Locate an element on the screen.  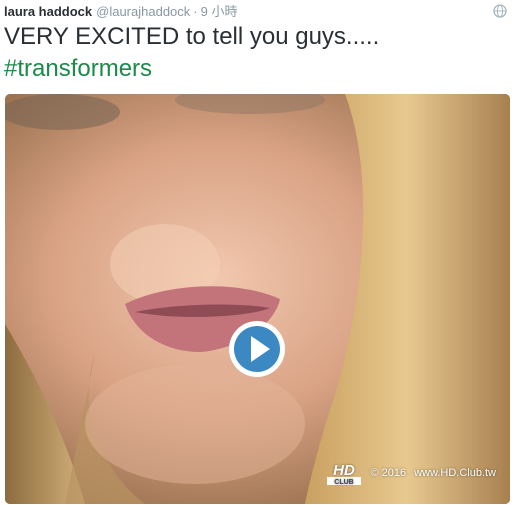
watermark-site: www.HD.Club.tw is located at coordinates (455, 473).